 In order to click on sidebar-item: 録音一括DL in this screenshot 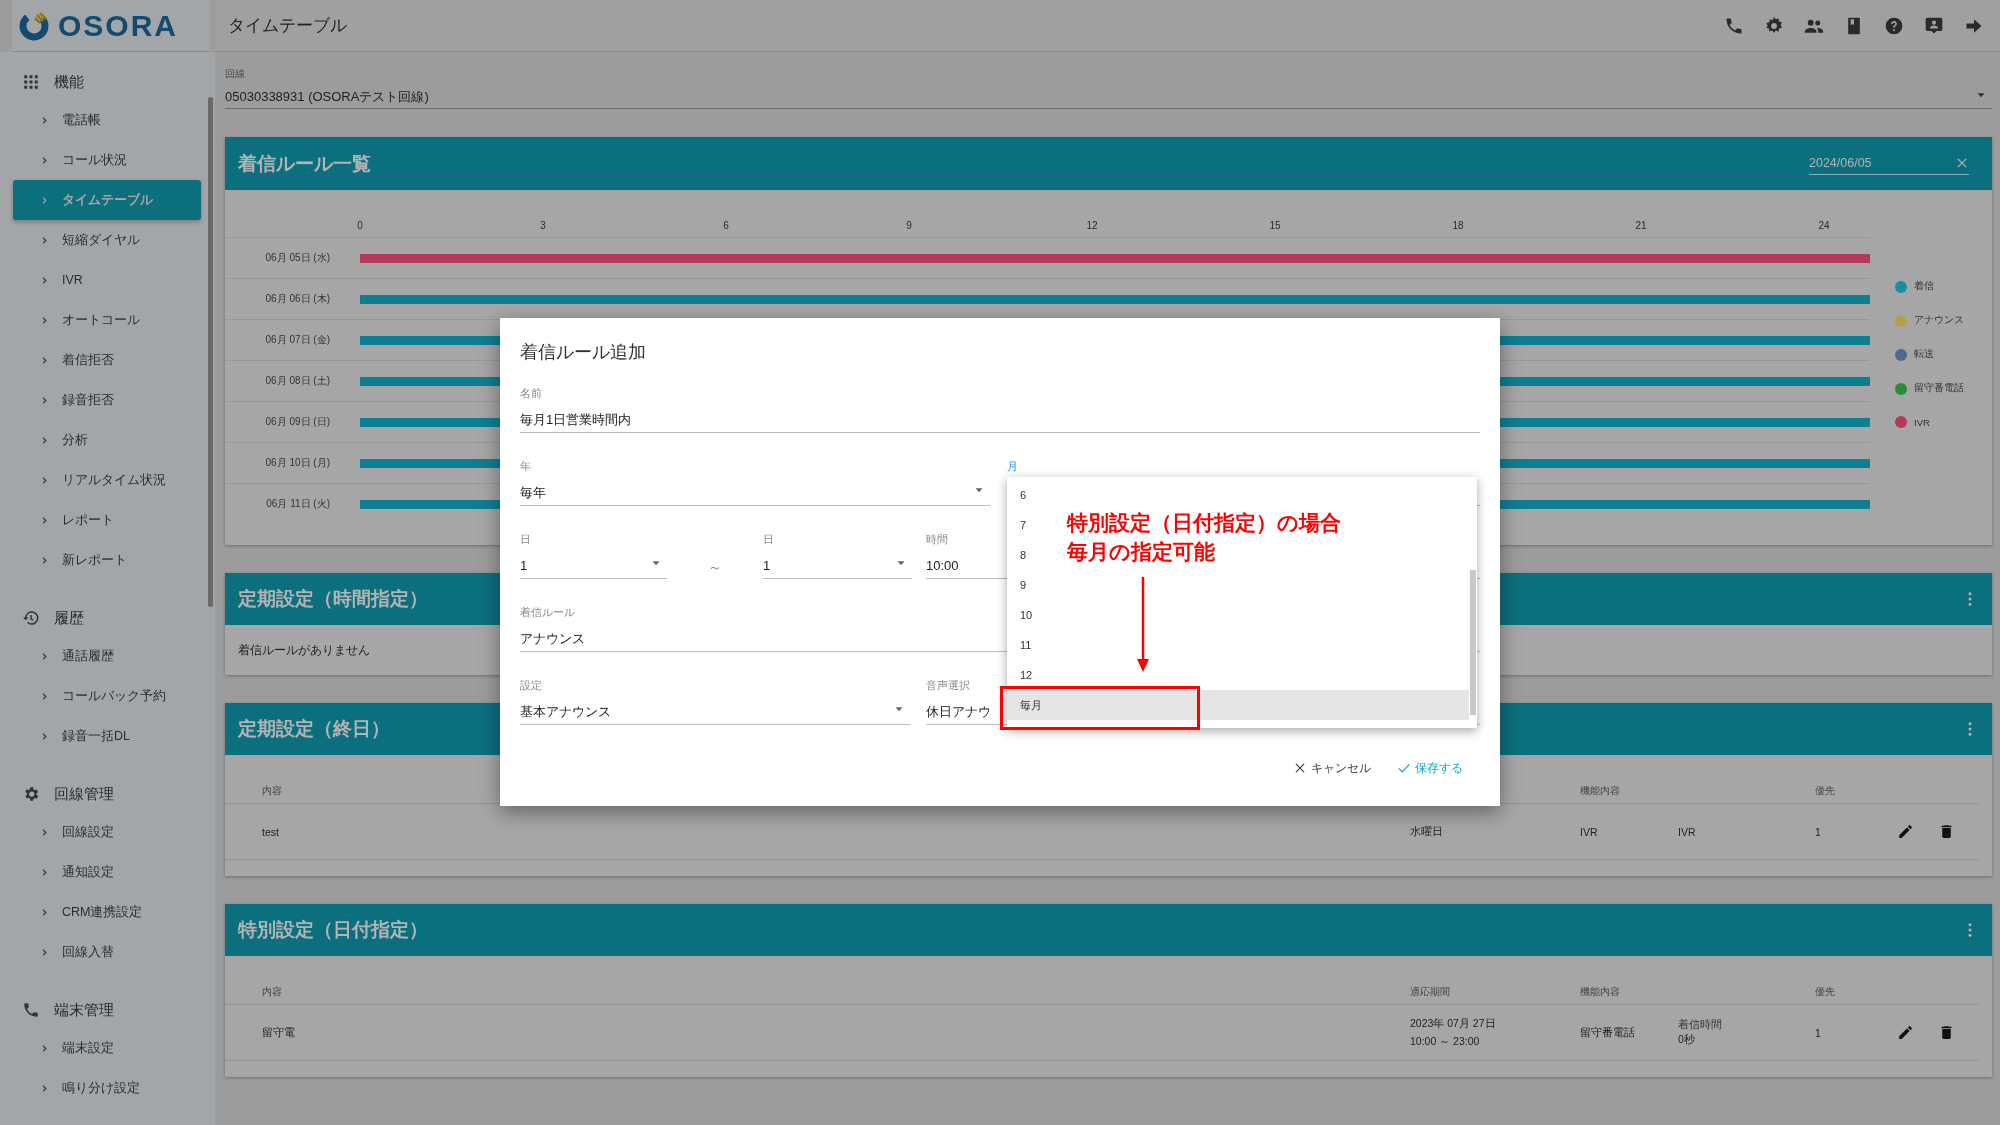, I will do `click(107, 736)`.